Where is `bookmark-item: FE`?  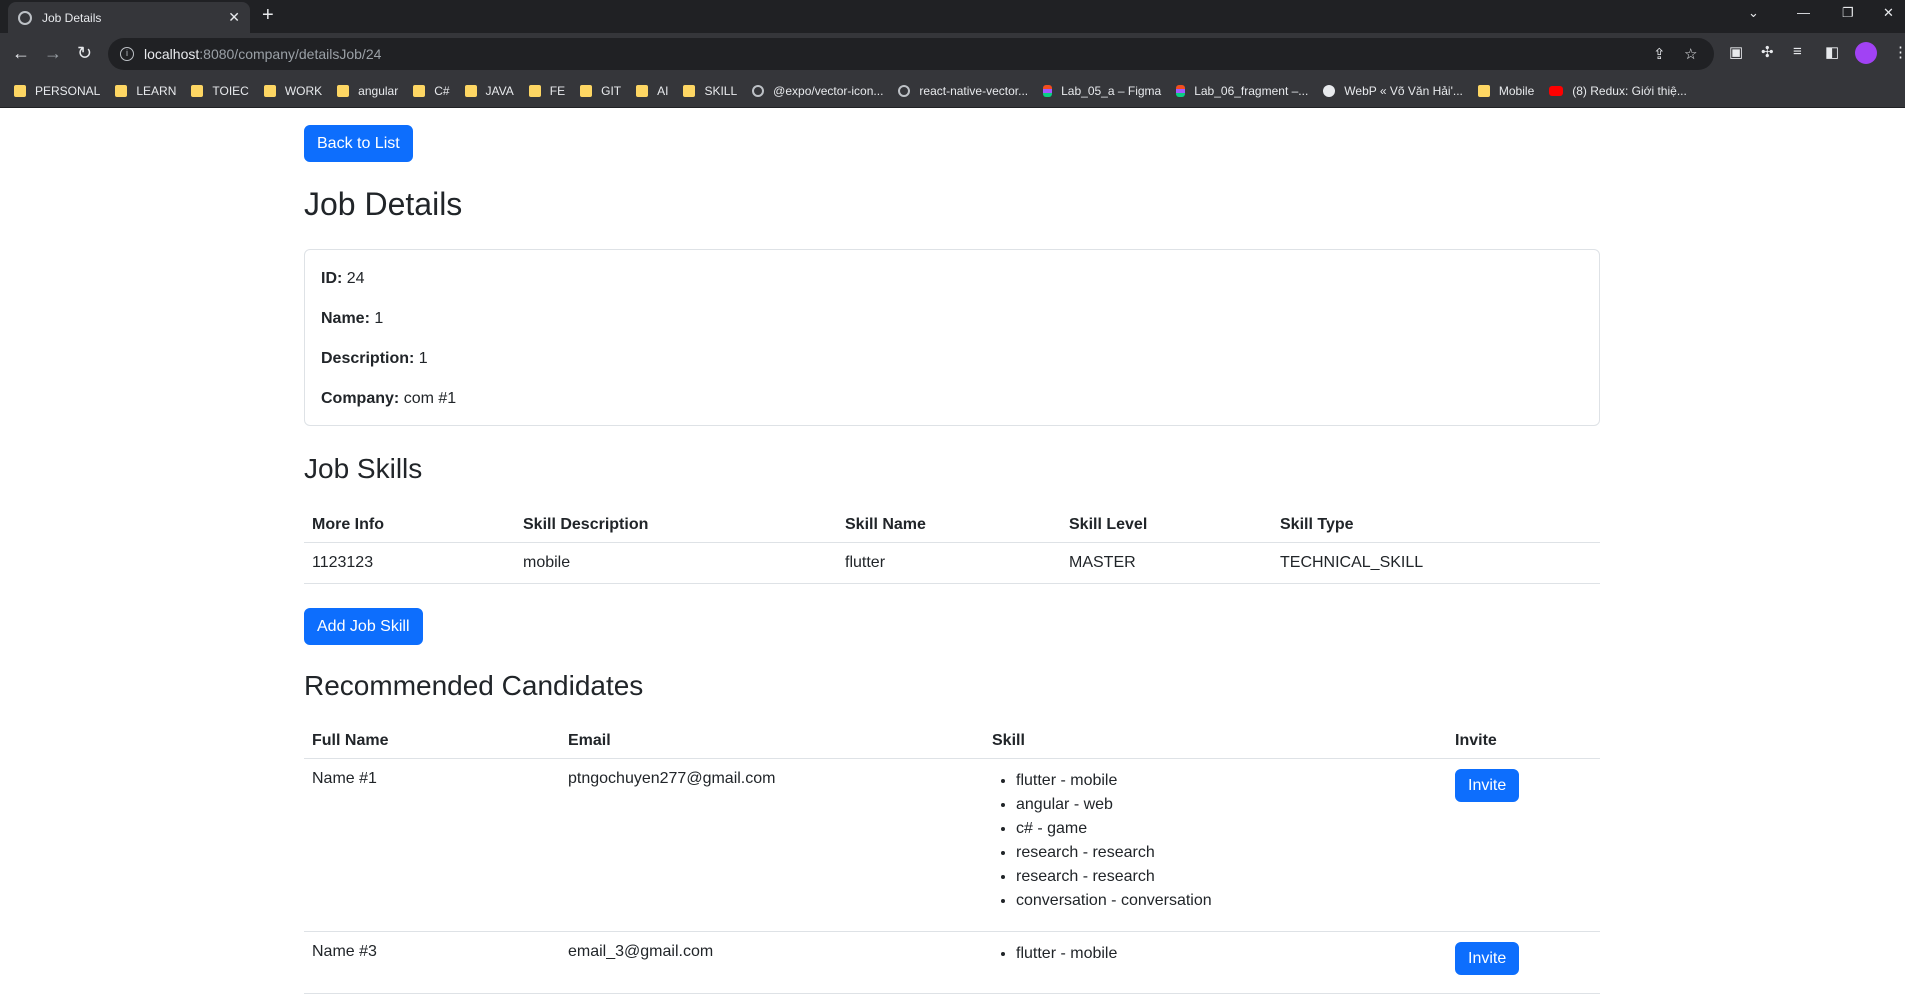 bookmark-item: FE is located at coordinates (547, 91).